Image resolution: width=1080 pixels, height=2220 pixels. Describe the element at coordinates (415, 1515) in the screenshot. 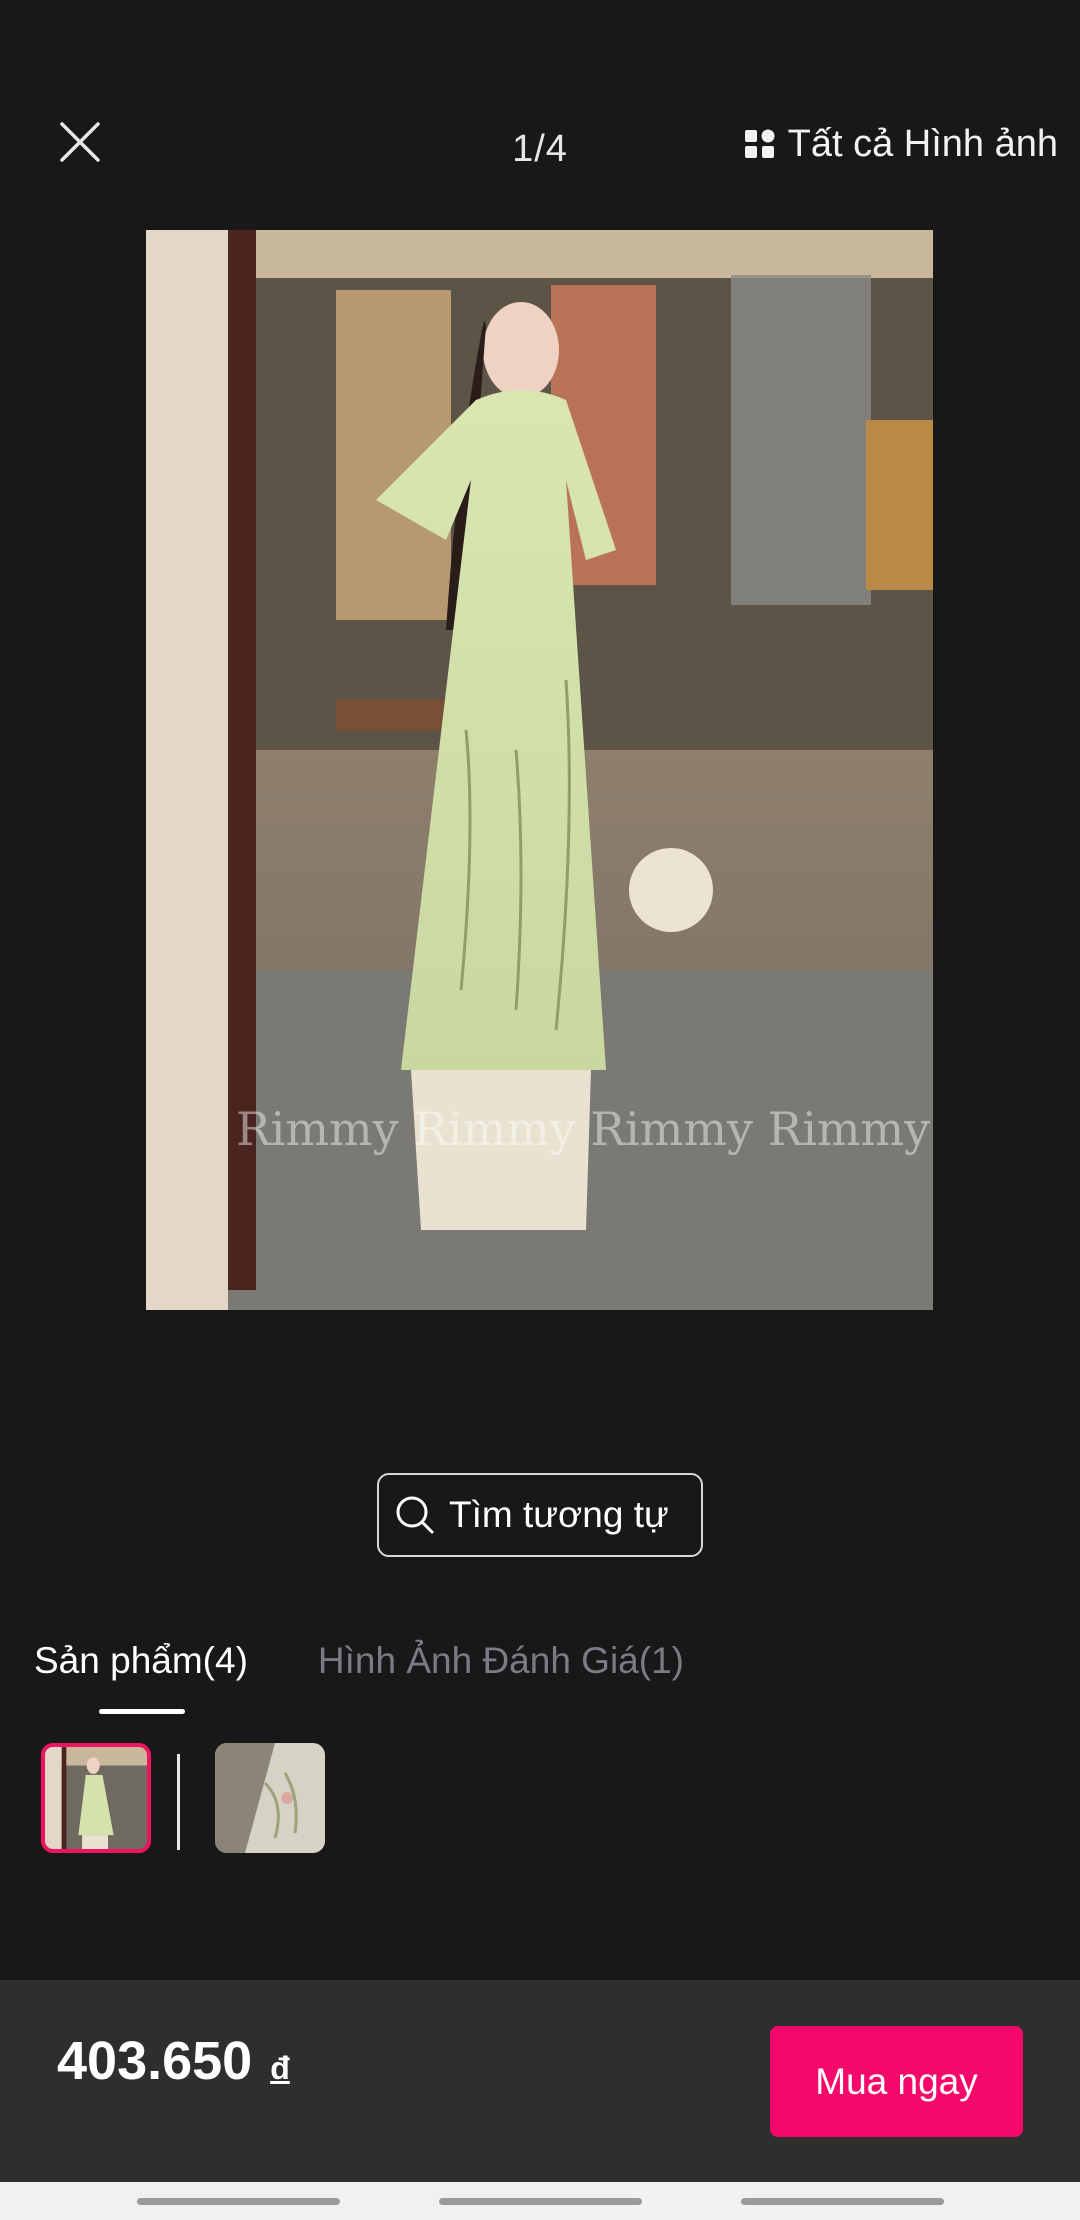

I see `search-icon` at that location.